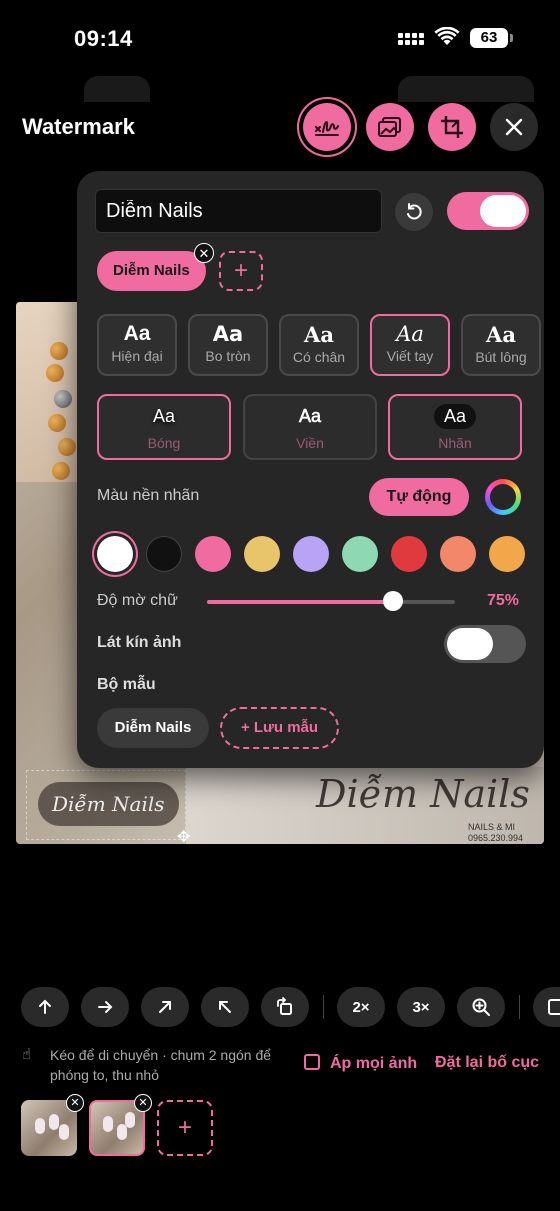 The image size is (560, 1211). What do you see at coordinates (546, 1007) in the screenshot?
I see `more-tool-button` at bounding box center [546, 1007].